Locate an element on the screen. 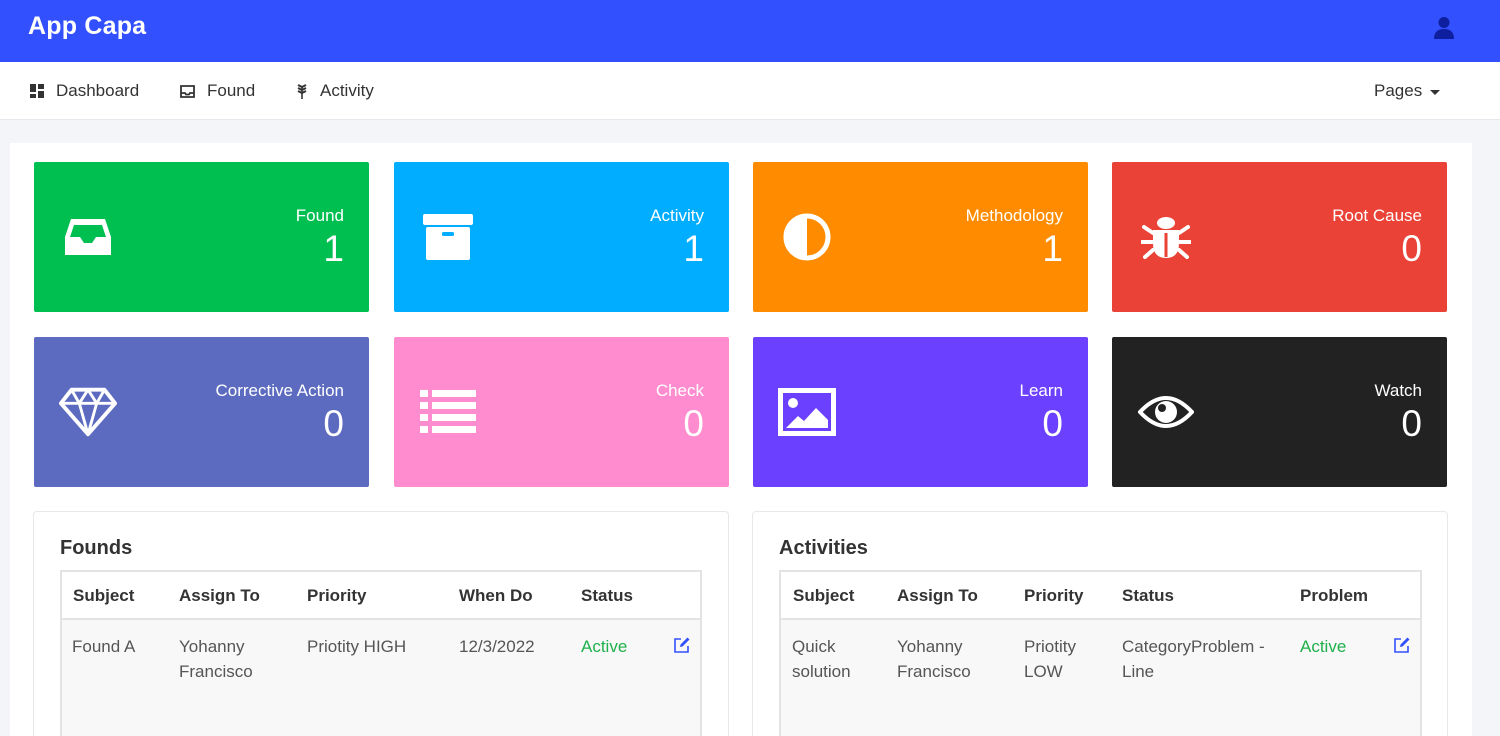 This screenshot has height=736, width=1500. bug-icon is located at coordinates (1166, 238).